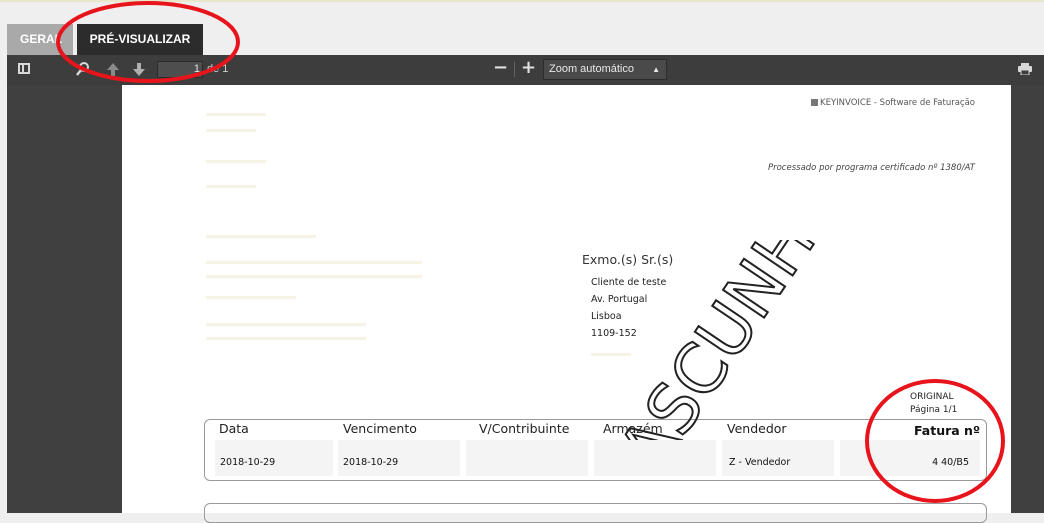  I want to click on sidebar-toggle-icon, so click(24, 68).